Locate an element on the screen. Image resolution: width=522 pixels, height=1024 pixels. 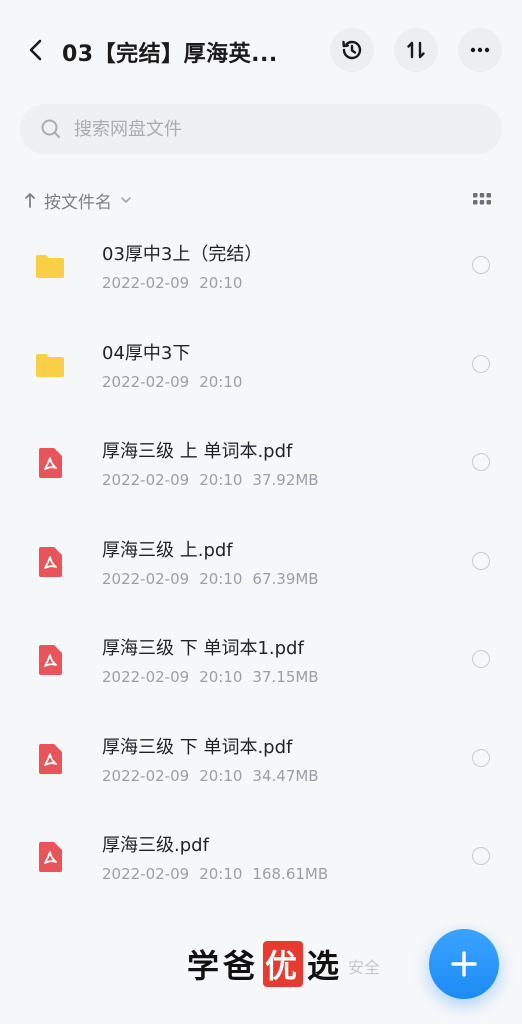
more-button is located at coordinates (480, 50).